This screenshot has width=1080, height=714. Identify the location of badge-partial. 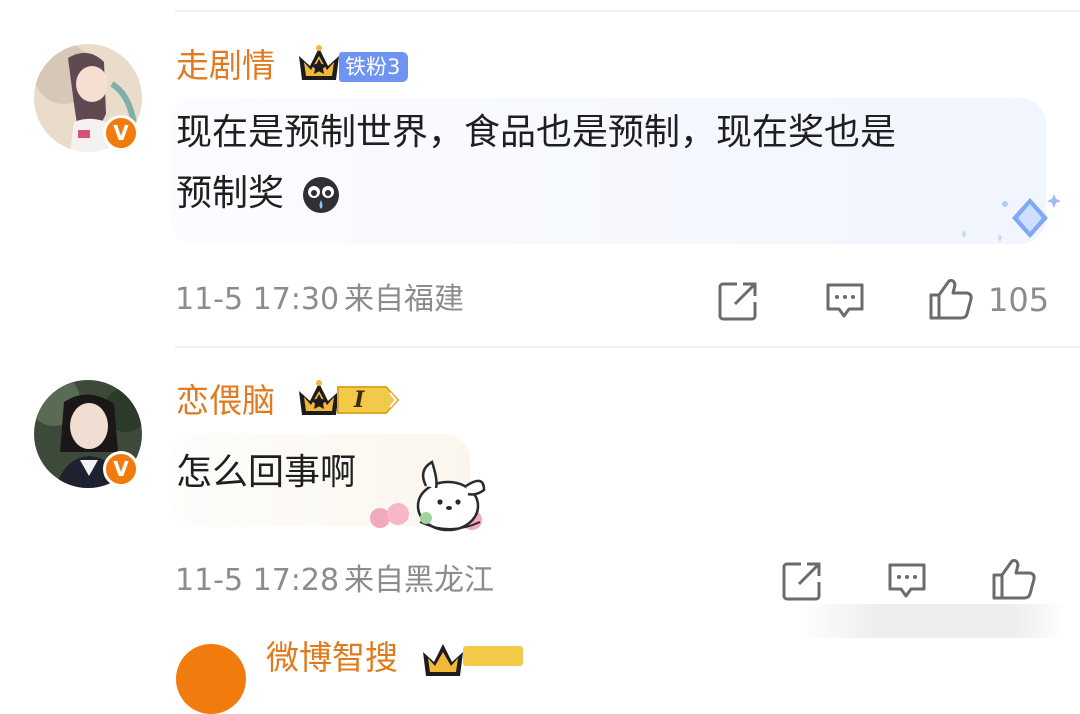
(493, 656).